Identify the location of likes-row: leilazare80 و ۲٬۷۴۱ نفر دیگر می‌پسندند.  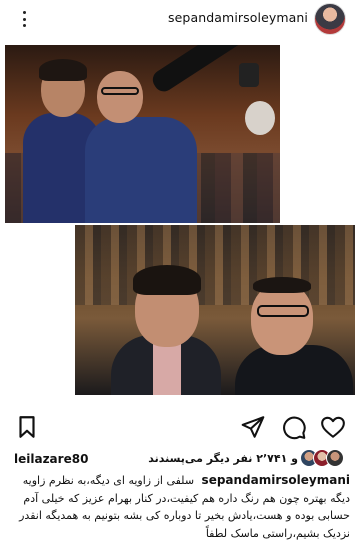
(180, 459).